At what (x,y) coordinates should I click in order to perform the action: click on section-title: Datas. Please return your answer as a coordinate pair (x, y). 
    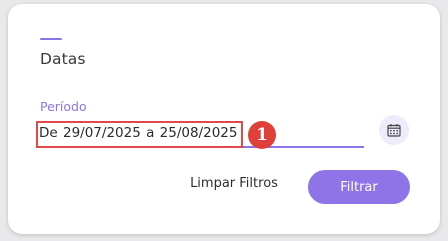
    Looking at the image, I should click on (63, 59).